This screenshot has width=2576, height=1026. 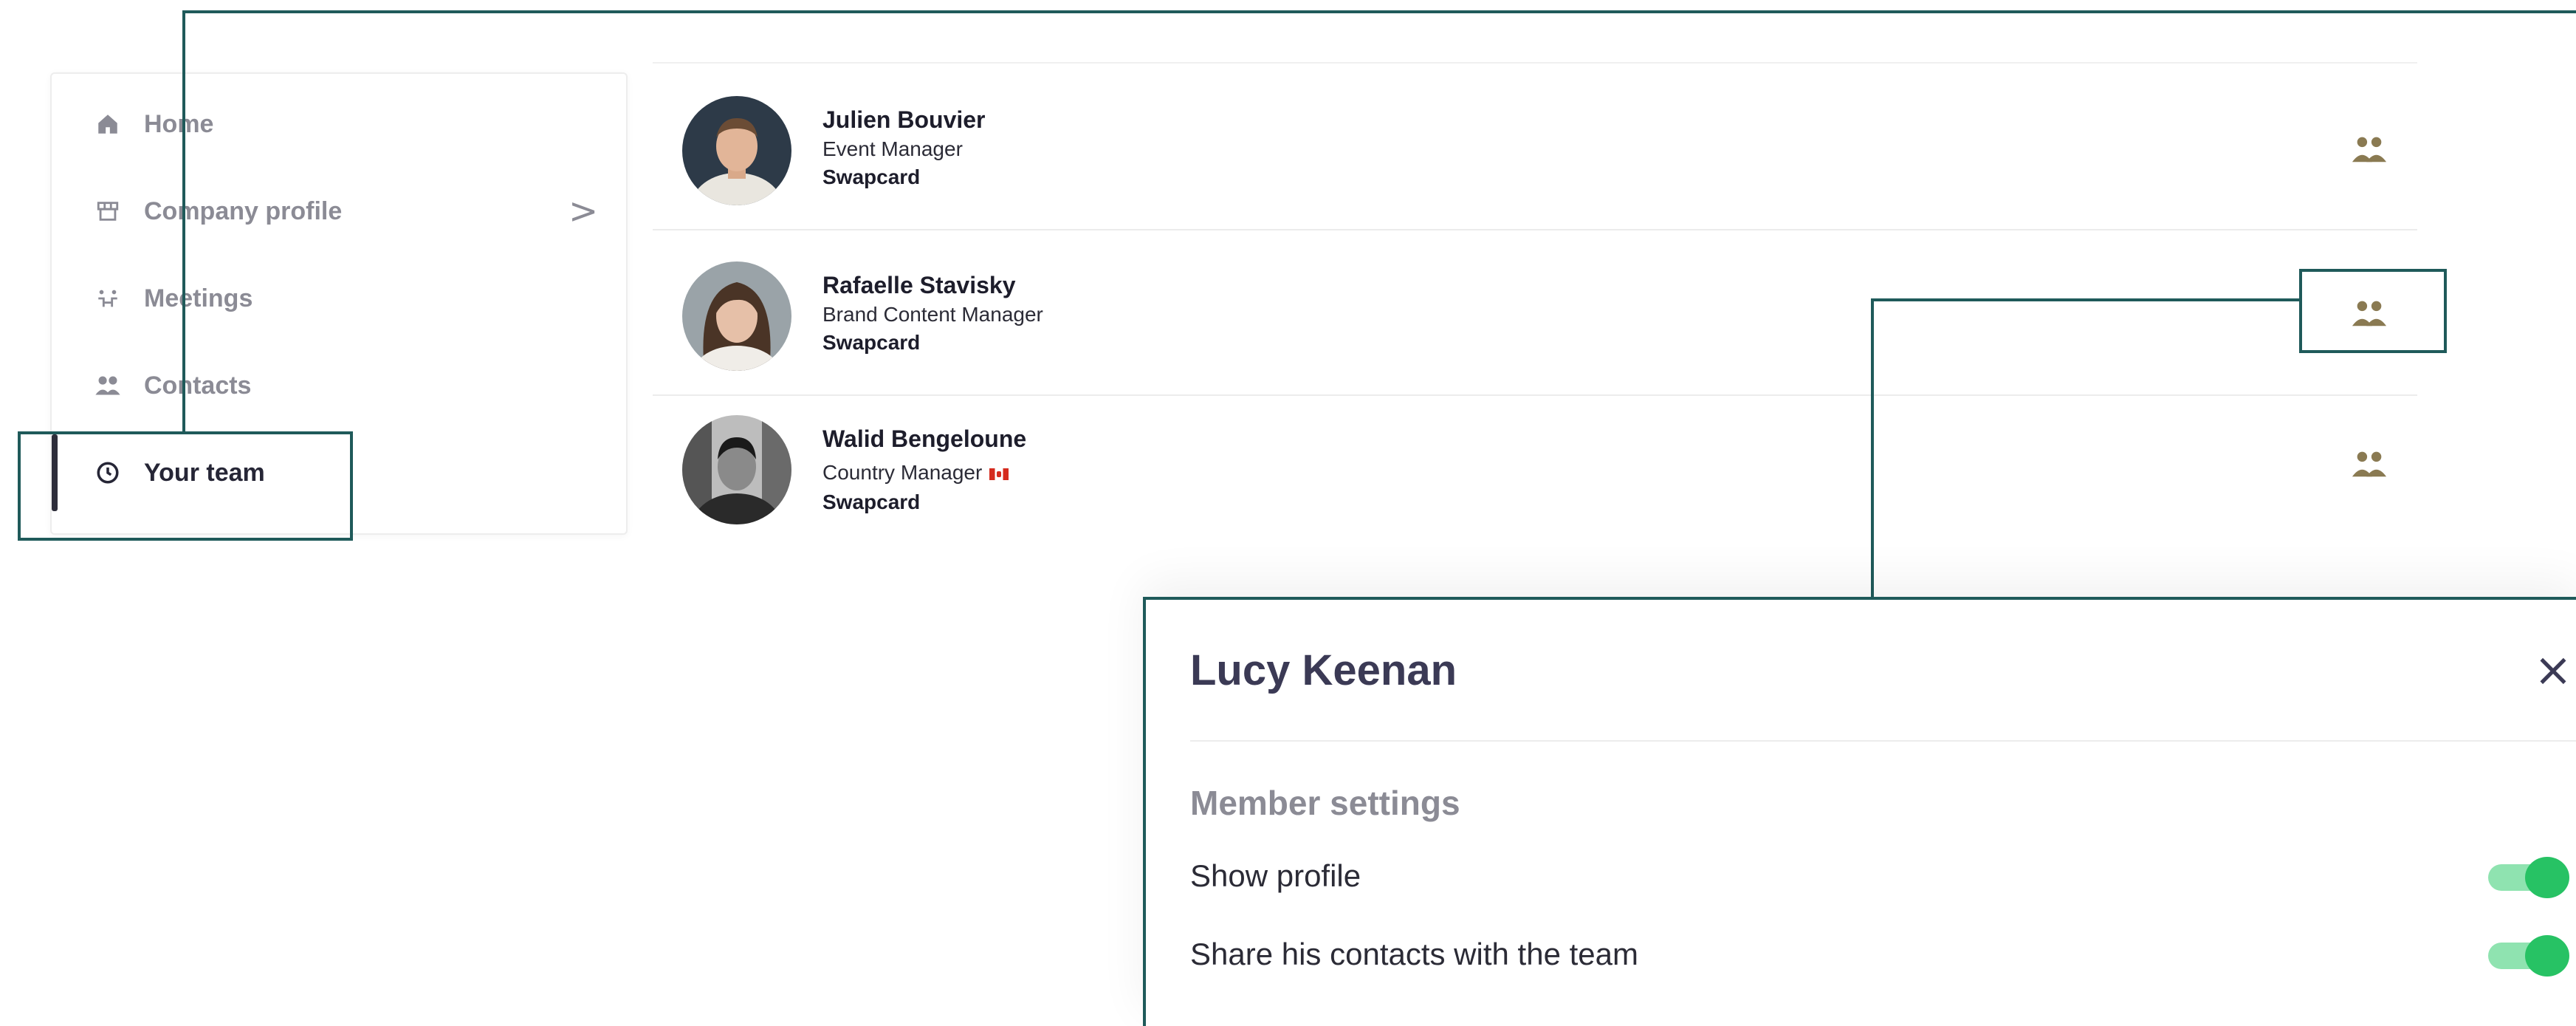 What do you see at coordinates (924, 439) in the screenshot?
I see `member-name: Walid Bengeloune` at bounding box center [924, 439].